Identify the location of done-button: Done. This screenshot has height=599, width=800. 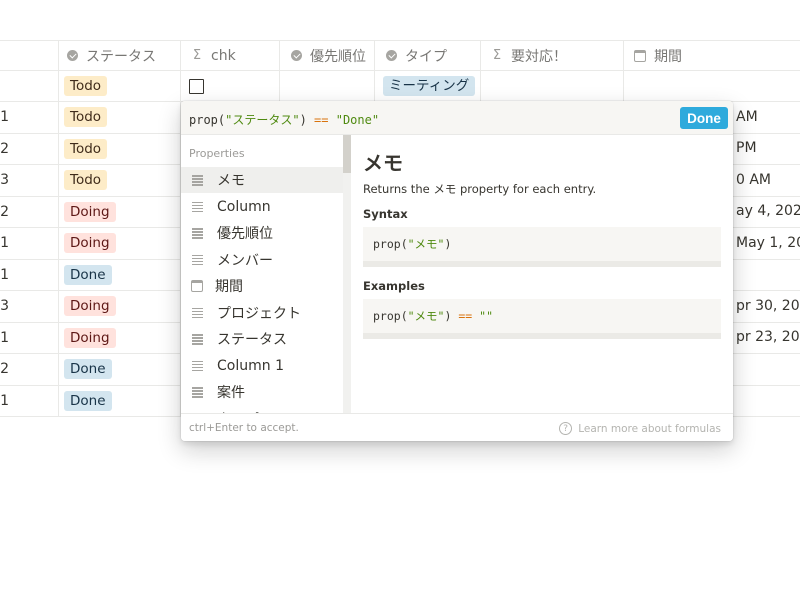
(704, 118).